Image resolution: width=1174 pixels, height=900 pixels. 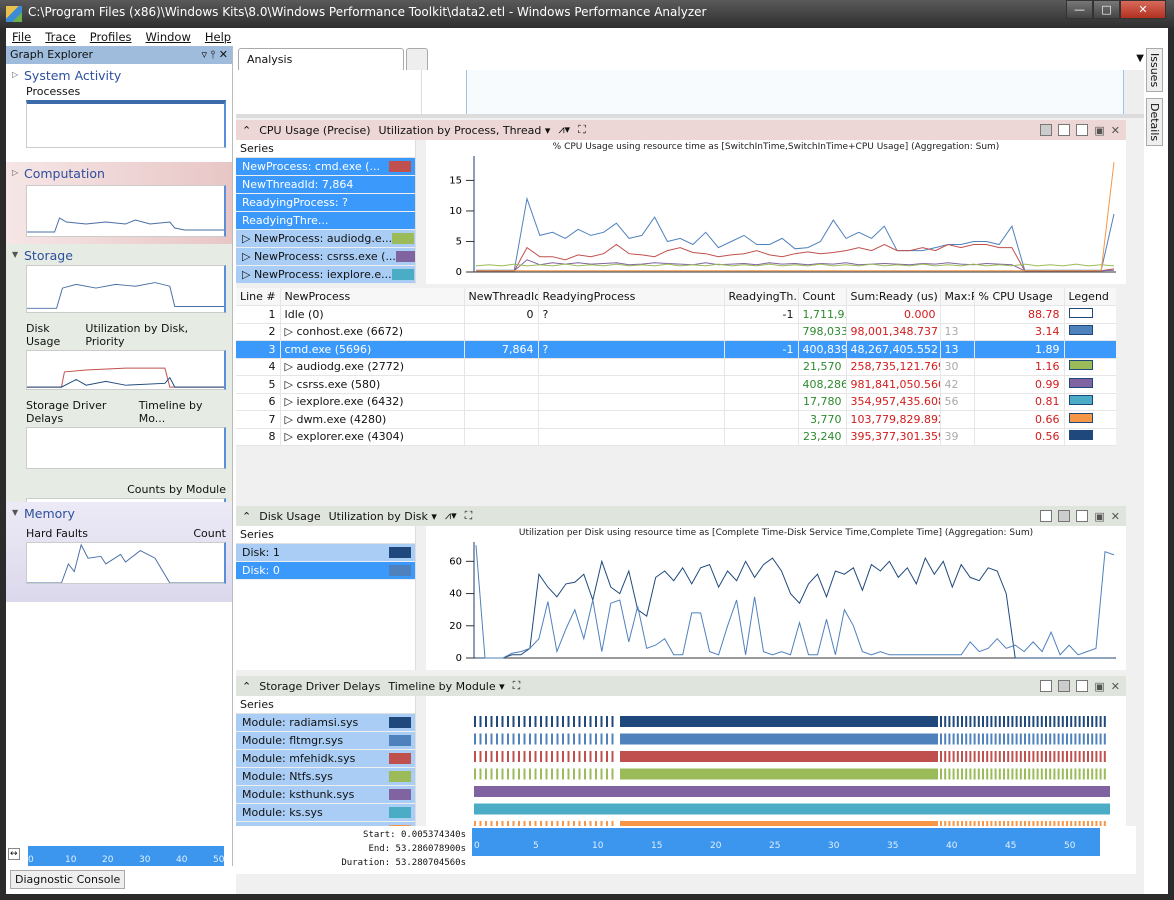 I want to click on minimize-button: —, so click(x=1079, y=9).